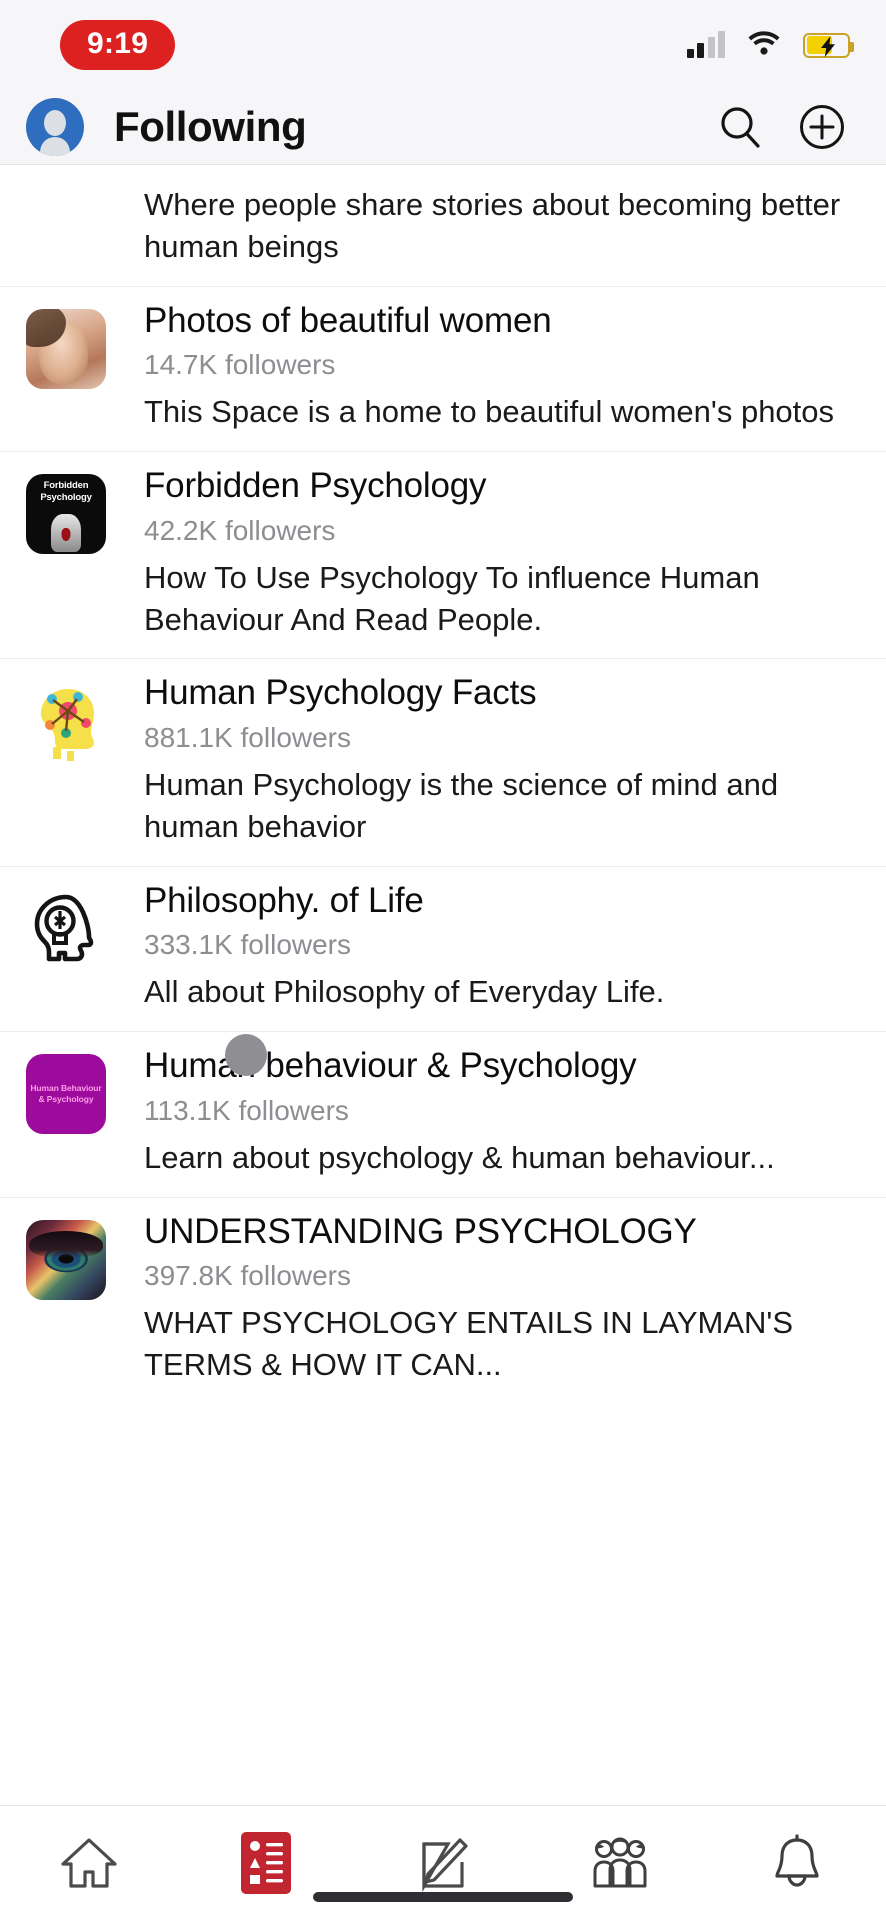  What do you see at coordinates (822, 127) in the screenshot?
I see `plus-circle-icon` at bounding box center [822, 127].